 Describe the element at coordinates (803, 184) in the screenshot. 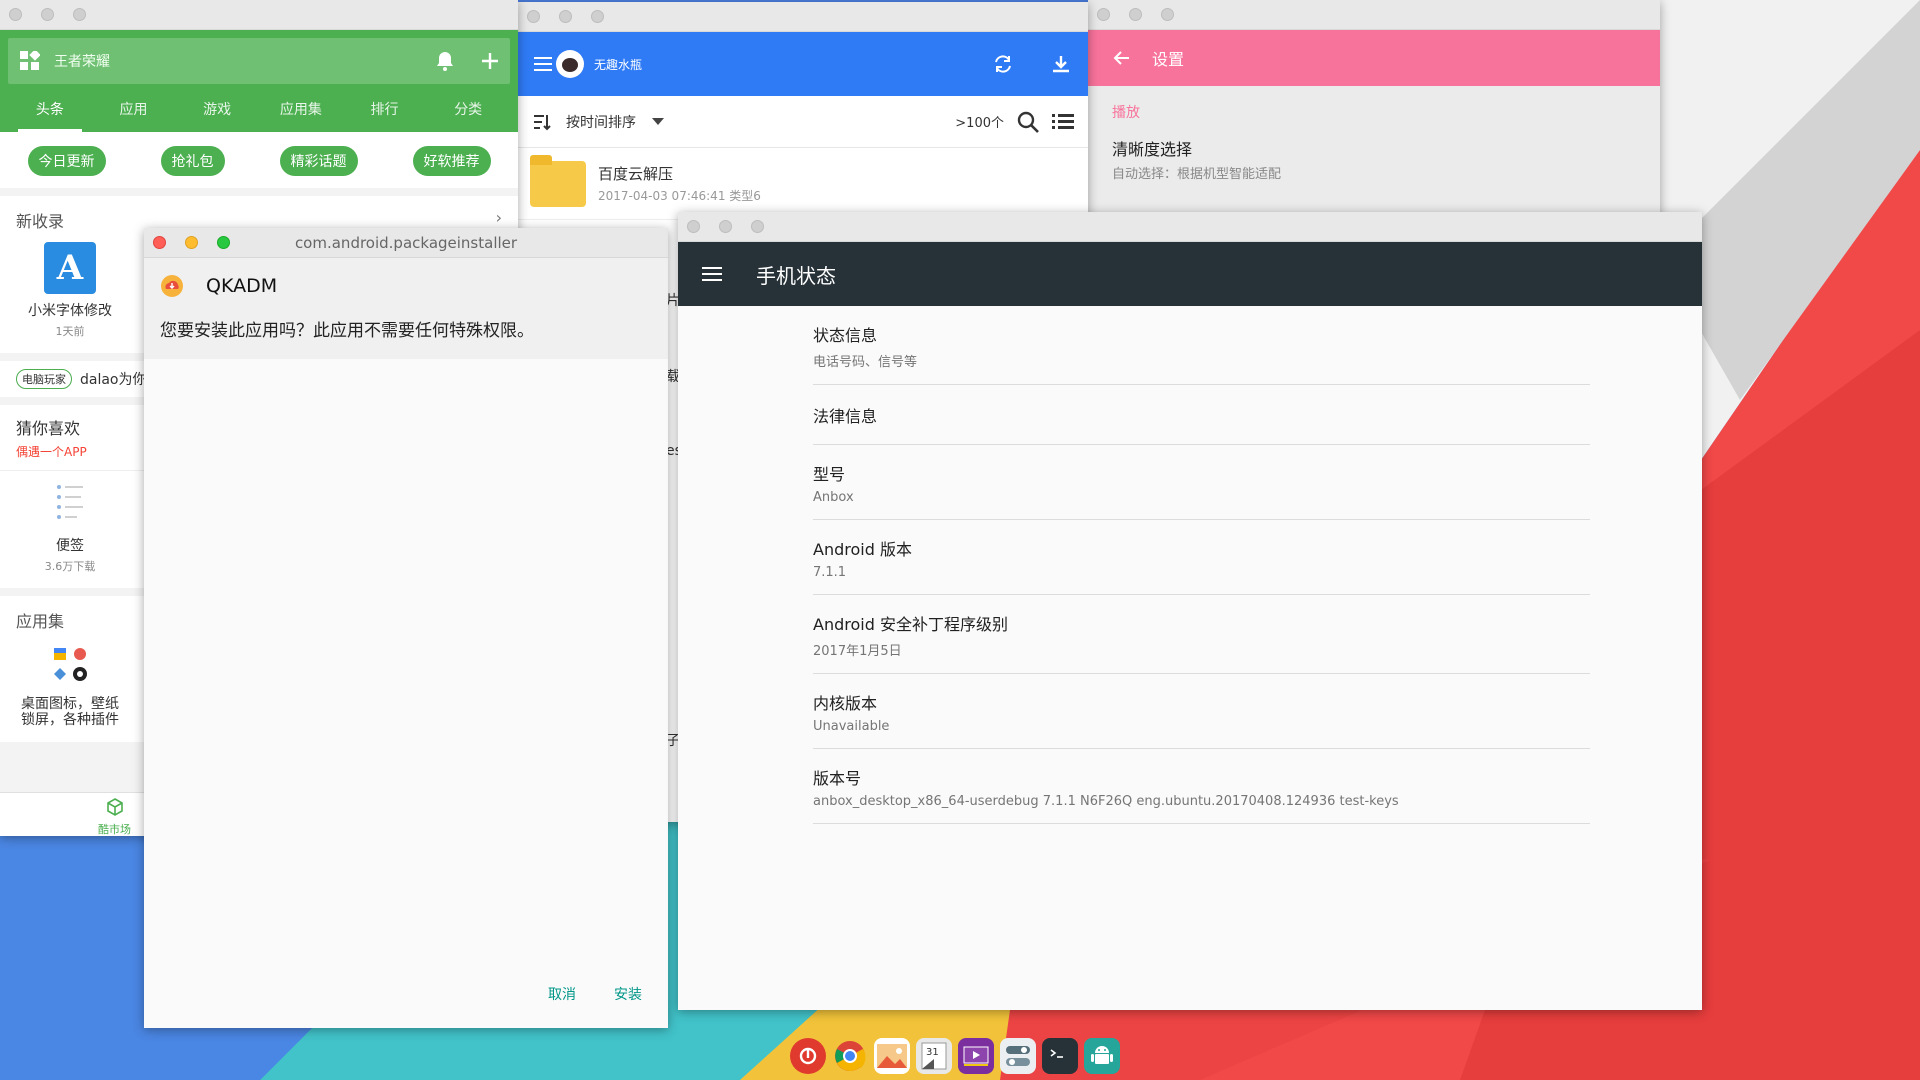

I see `file-row: 百度云解压 2017-04-03 07:46:41 类型6` at that location.